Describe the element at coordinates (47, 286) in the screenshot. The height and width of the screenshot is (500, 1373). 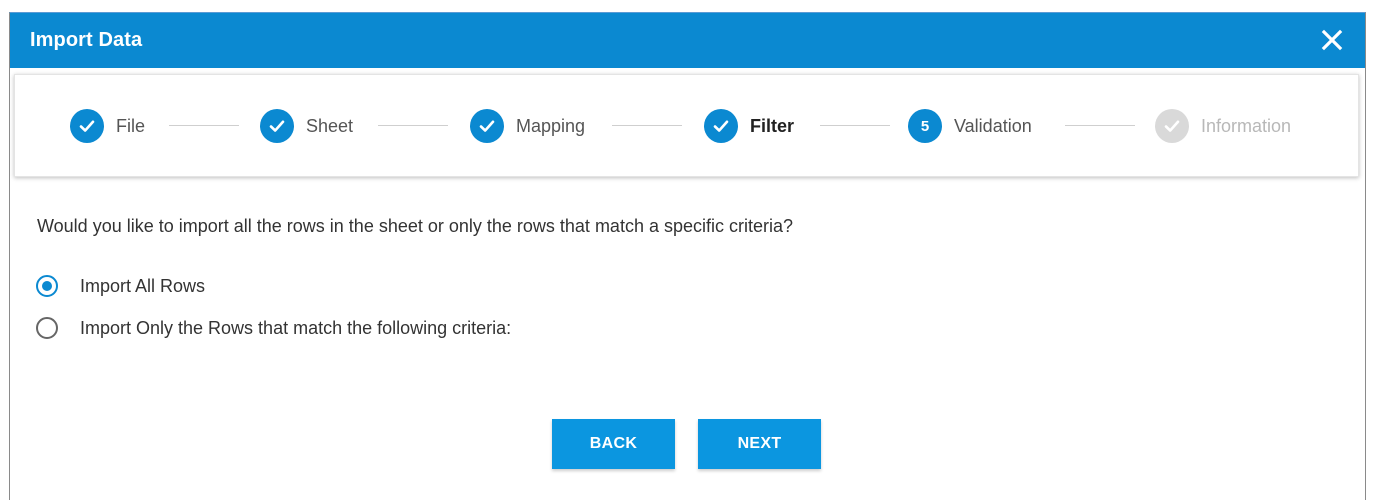
I see `radio-button-checked` at that location.